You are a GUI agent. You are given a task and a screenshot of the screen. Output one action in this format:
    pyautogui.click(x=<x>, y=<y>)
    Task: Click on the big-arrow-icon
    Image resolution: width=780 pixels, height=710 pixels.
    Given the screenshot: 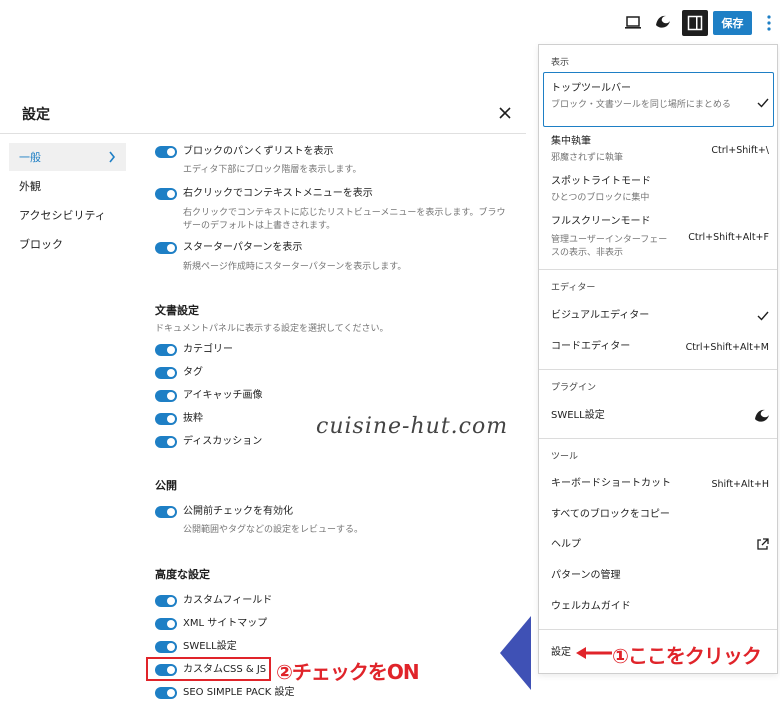 What is the action you would take?
    pyautogui.click(x=515, y=653)
    